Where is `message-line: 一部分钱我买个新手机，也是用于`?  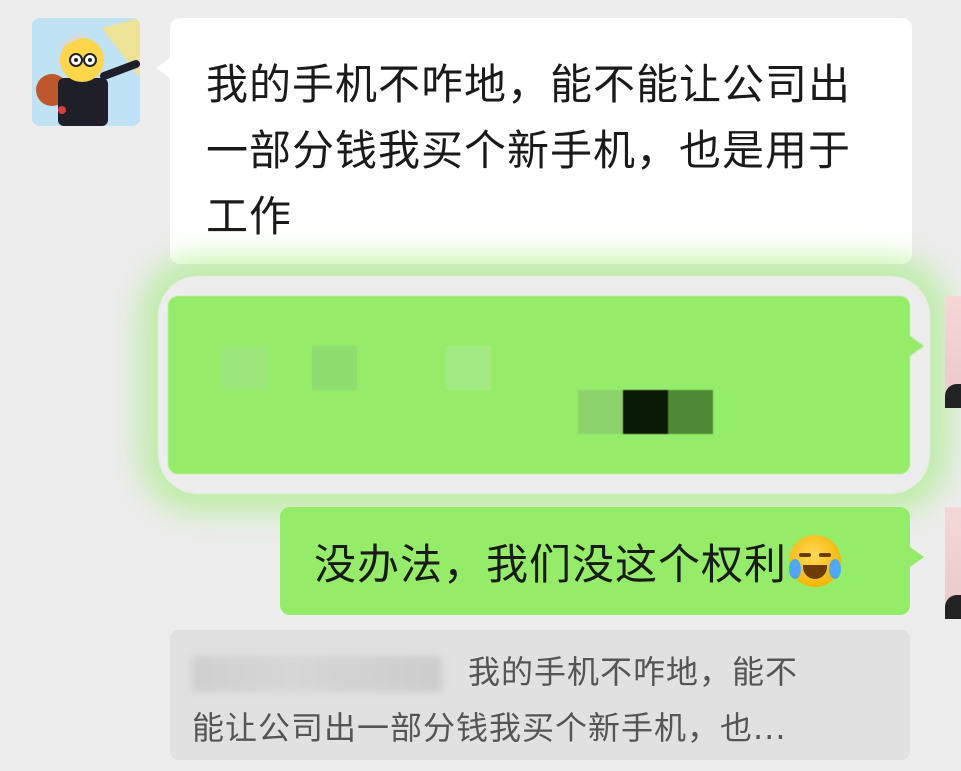
message-line: 一部分钱我买个新手机，也是用于 is located at coordinates (529, 150).